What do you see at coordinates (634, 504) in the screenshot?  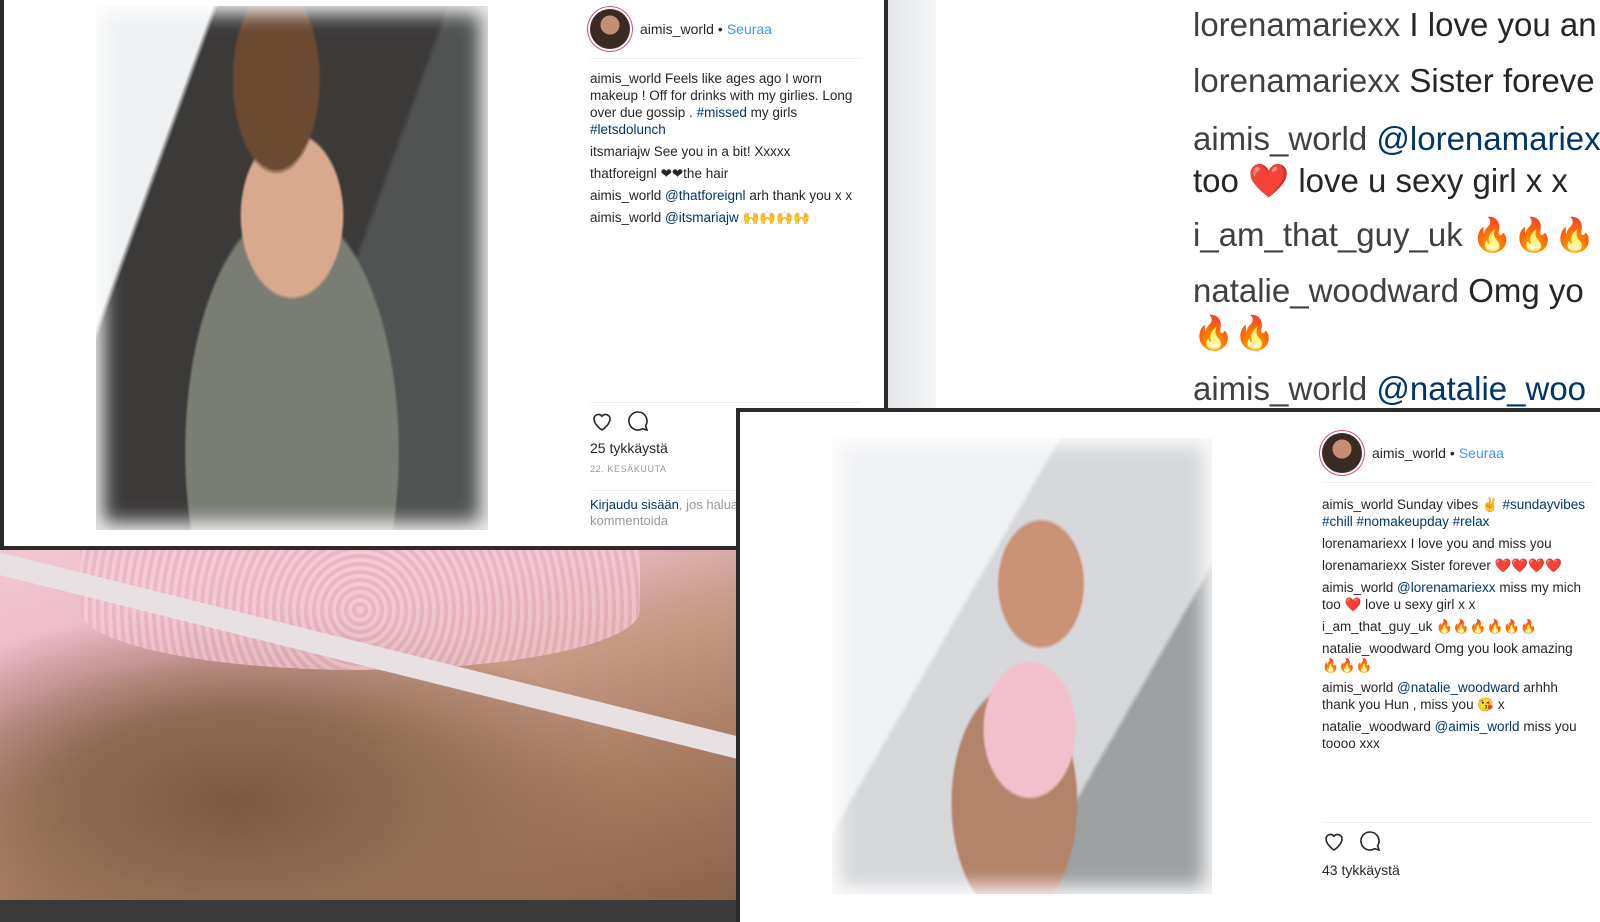 I see `login-link: Kirjaudu sisään` at bounding box center [634, 504].